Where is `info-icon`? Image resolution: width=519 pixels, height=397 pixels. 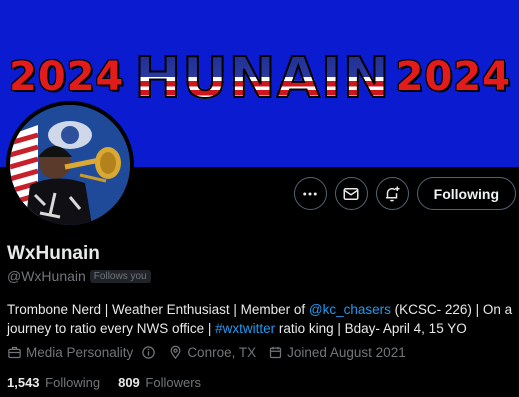
info-icon is located at coordinates (148, 352).